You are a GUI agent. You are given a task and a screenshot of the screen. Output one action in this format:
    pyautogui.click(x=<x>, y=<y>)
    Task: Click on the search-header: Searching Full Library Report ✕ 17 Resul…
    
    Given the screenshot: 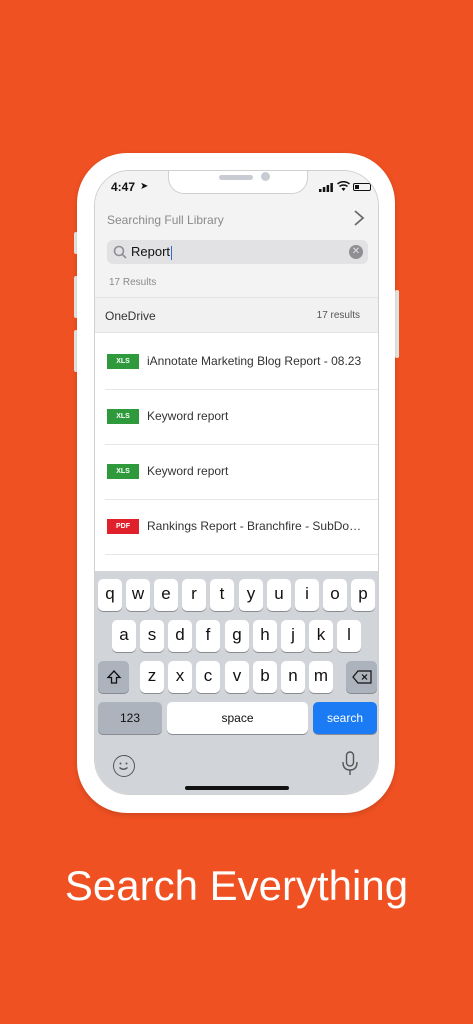 What is the action you would take?
    pyautogui.click(x=236, y=251)
    